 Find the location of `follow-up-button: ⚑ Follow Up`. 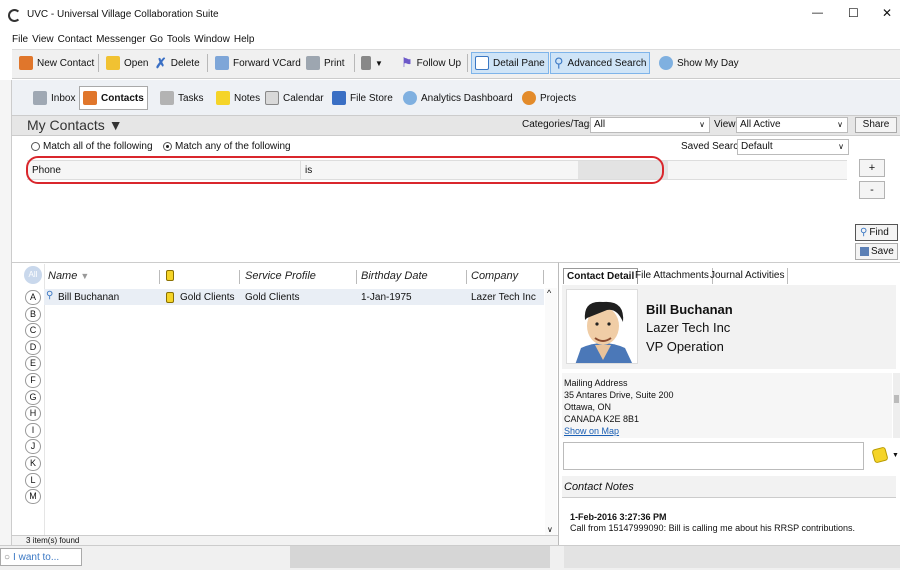

follow-up-button: ⚑ Follow Up is located at coordinates (431, 63).